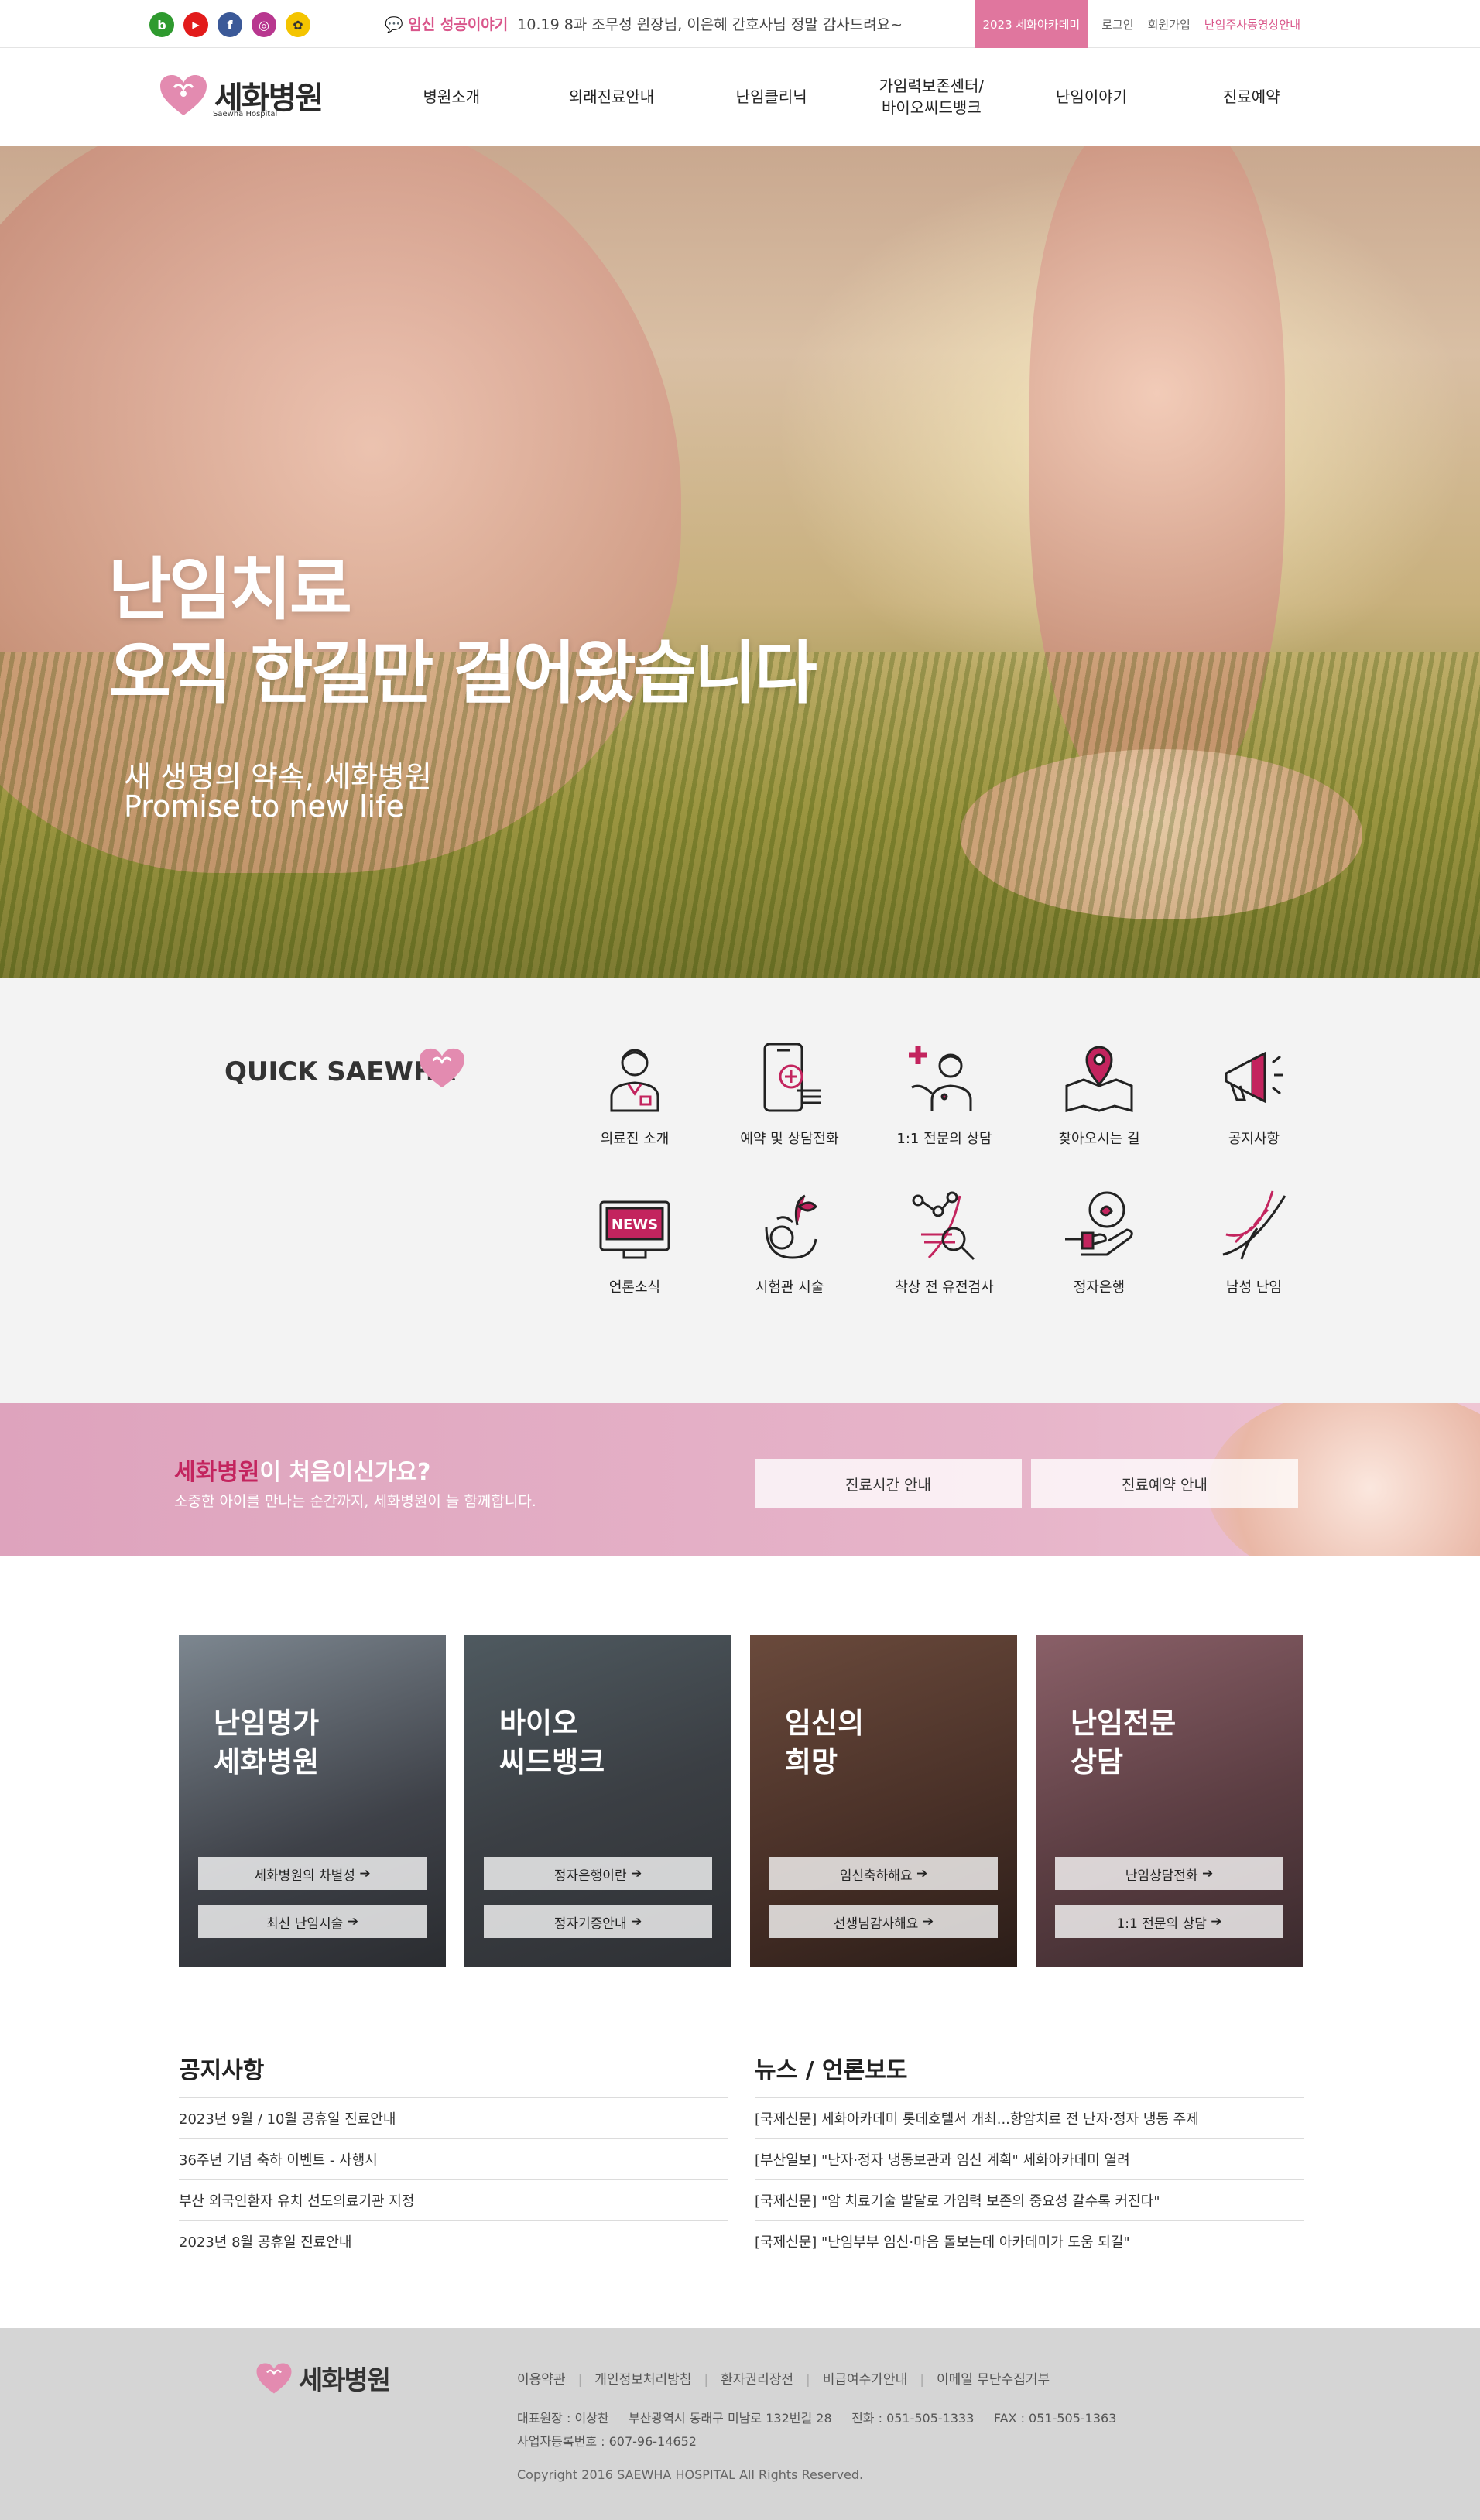  I want to click on patient-rights-link: 환자권리장전, so click(742, 2378).